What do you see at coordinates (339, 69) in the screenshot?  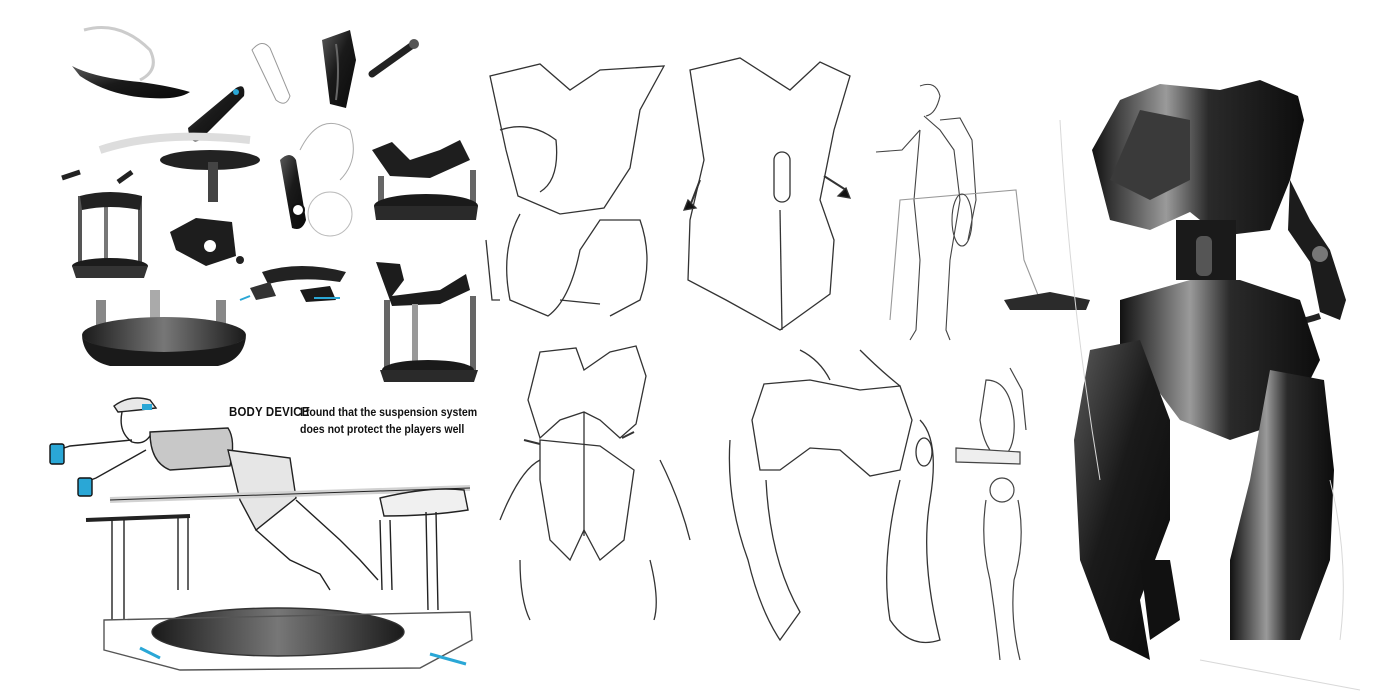 I see `black-grip-render` at bounding box center [339, 69].